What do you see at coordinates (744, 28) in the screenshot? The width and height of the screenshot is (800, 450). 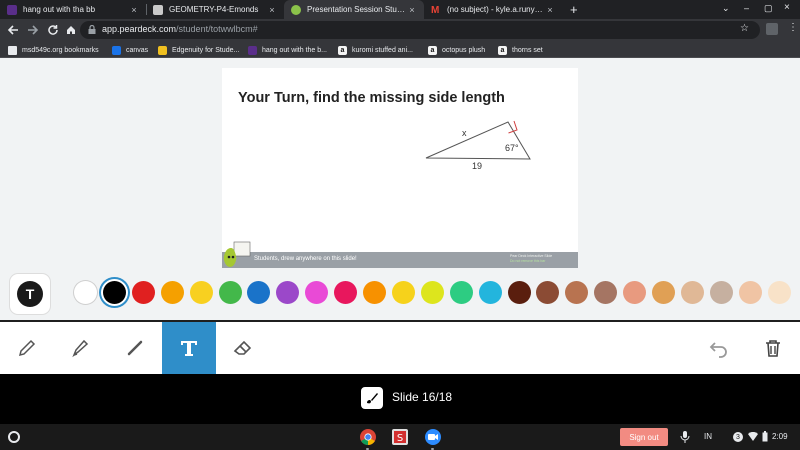 I see `star-icon: ☆` at bounding box center [744, 28].